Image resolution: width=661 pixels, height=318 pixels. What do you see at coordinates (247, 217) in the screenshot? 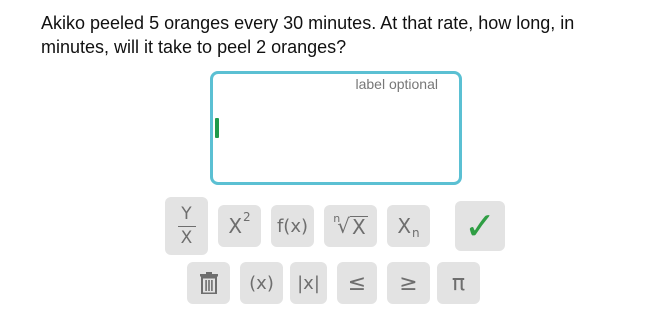
I see `power-exponent: 2` at bounding box center [247, 217].